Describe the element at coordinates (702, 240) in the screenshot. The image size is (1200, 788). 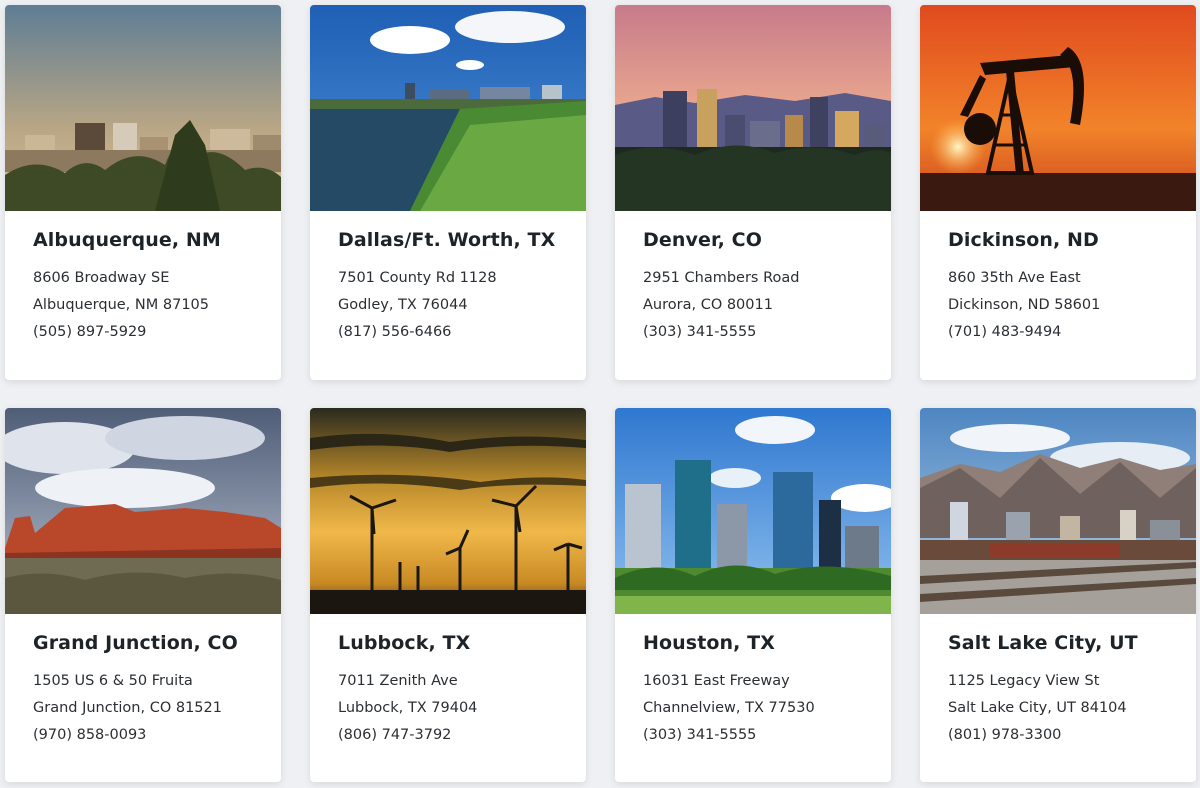
I see `location-city: Denver, CO` at that location.